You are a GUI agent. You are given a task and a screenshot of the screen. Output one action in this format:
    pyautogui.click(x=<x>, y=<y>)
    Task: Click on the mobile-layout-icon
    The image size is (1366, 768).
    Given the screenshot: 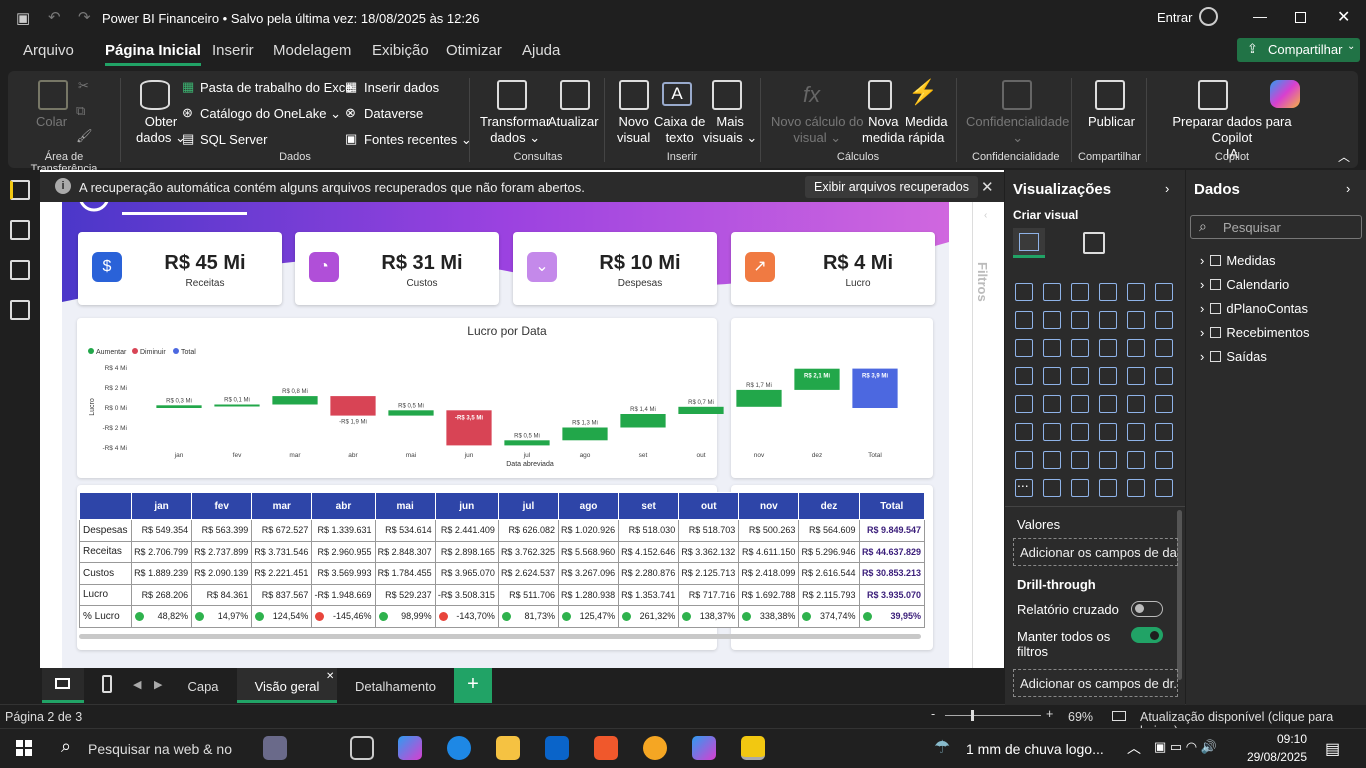 What is the action you would take?
    pyautogui.click(x=107, y=684)
    